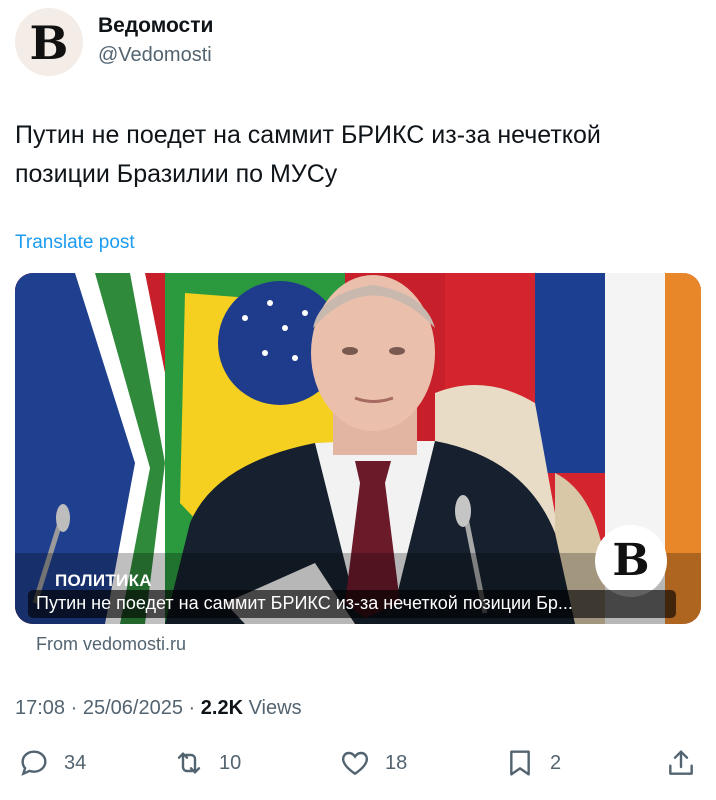 This screenshot has height=800, width=716. Describe the element at coordinates (520, 763) in the screenshot. I see `bookmark-icon` at that location.